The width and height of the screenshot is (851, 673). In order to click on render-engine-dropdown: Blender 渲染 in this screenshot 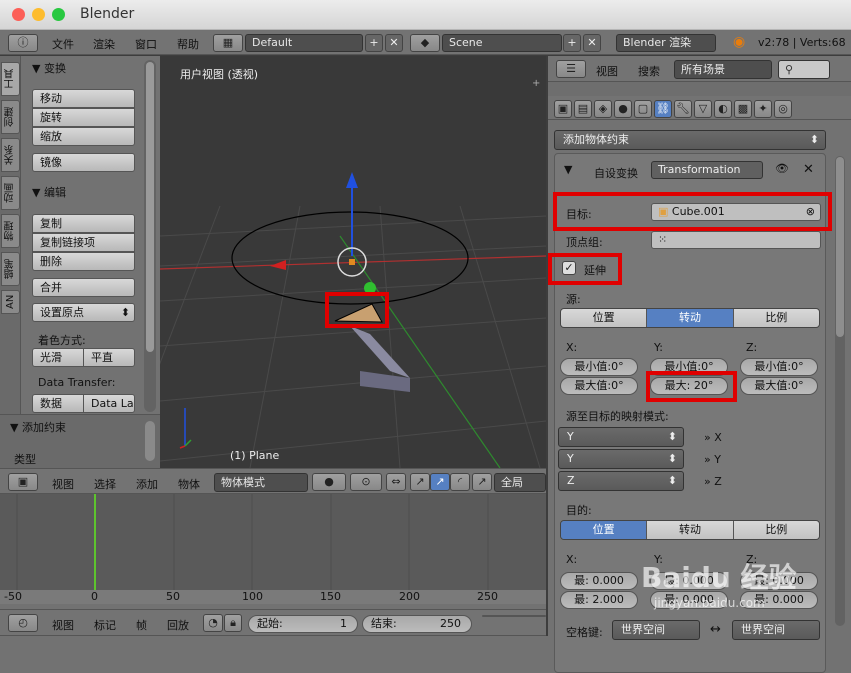, I will do `click(666, 43)`.